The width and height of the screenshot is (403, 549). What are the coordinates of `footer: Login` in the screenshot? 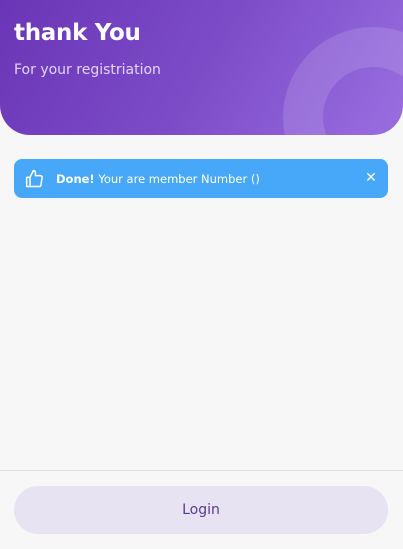 It's located at (201, 510).